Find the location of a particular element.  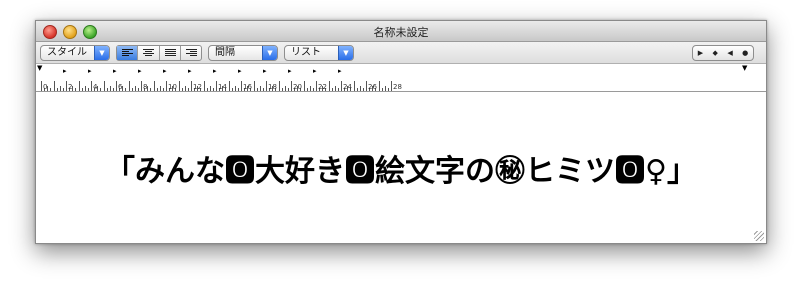

alignment-segmented-control is located at coordinates (159, 53).